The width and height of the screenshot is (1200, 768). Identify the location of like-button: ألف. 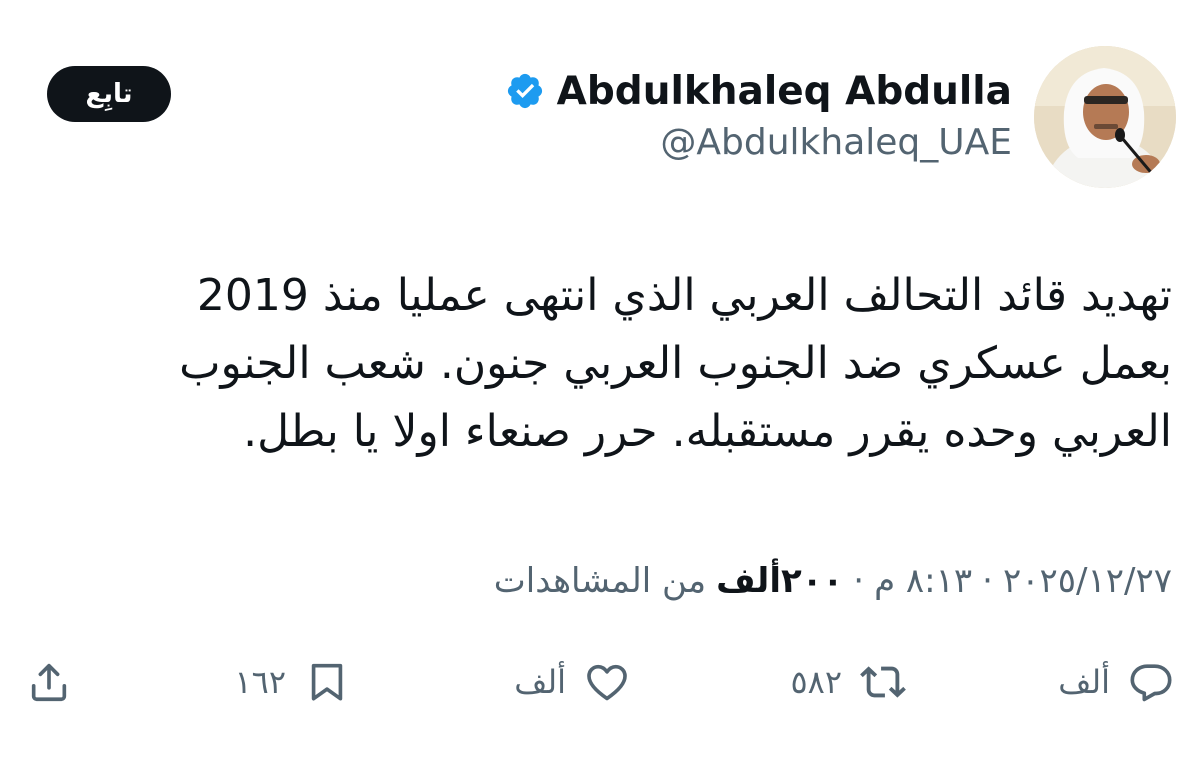
(572, 682).